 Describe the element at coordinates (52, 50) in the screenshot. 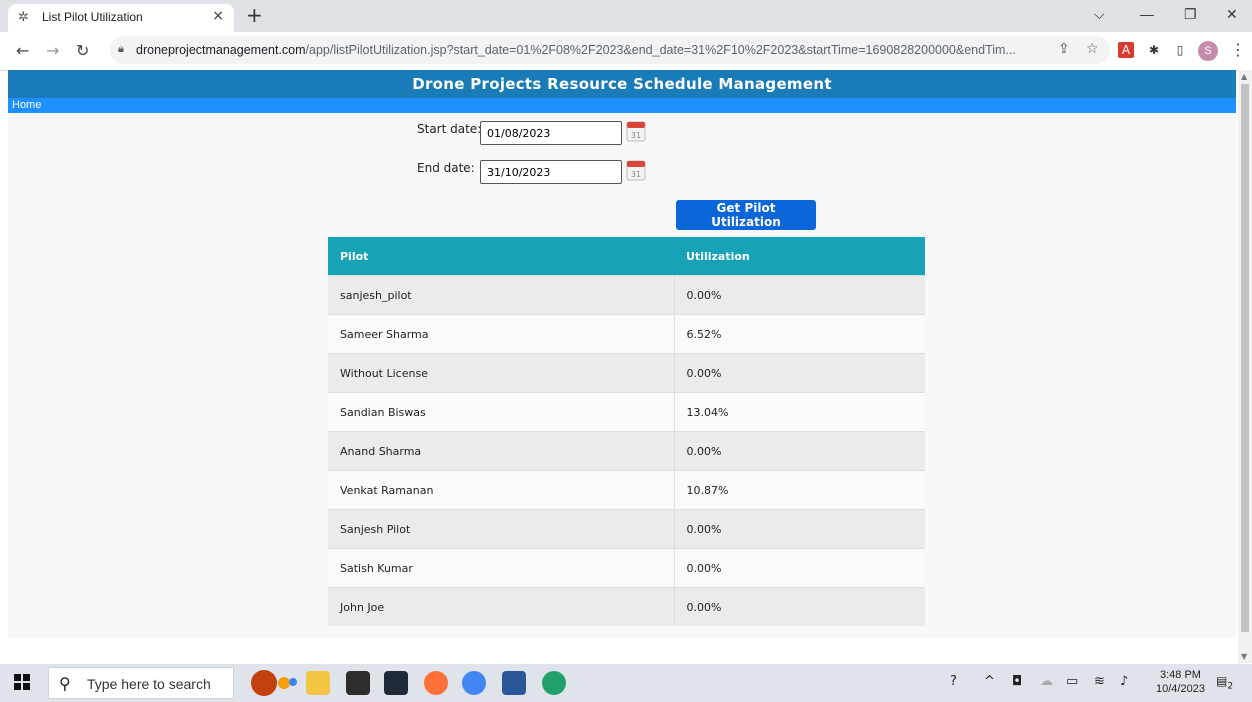

I see `forward-icon: →` at that location.